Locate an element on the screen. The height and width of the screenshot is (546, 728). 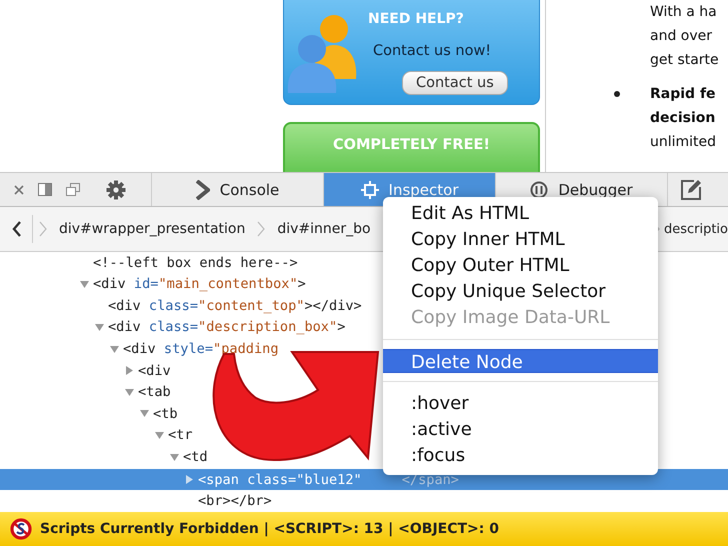
menu-item: :hover is located at coordinates (520, 404).